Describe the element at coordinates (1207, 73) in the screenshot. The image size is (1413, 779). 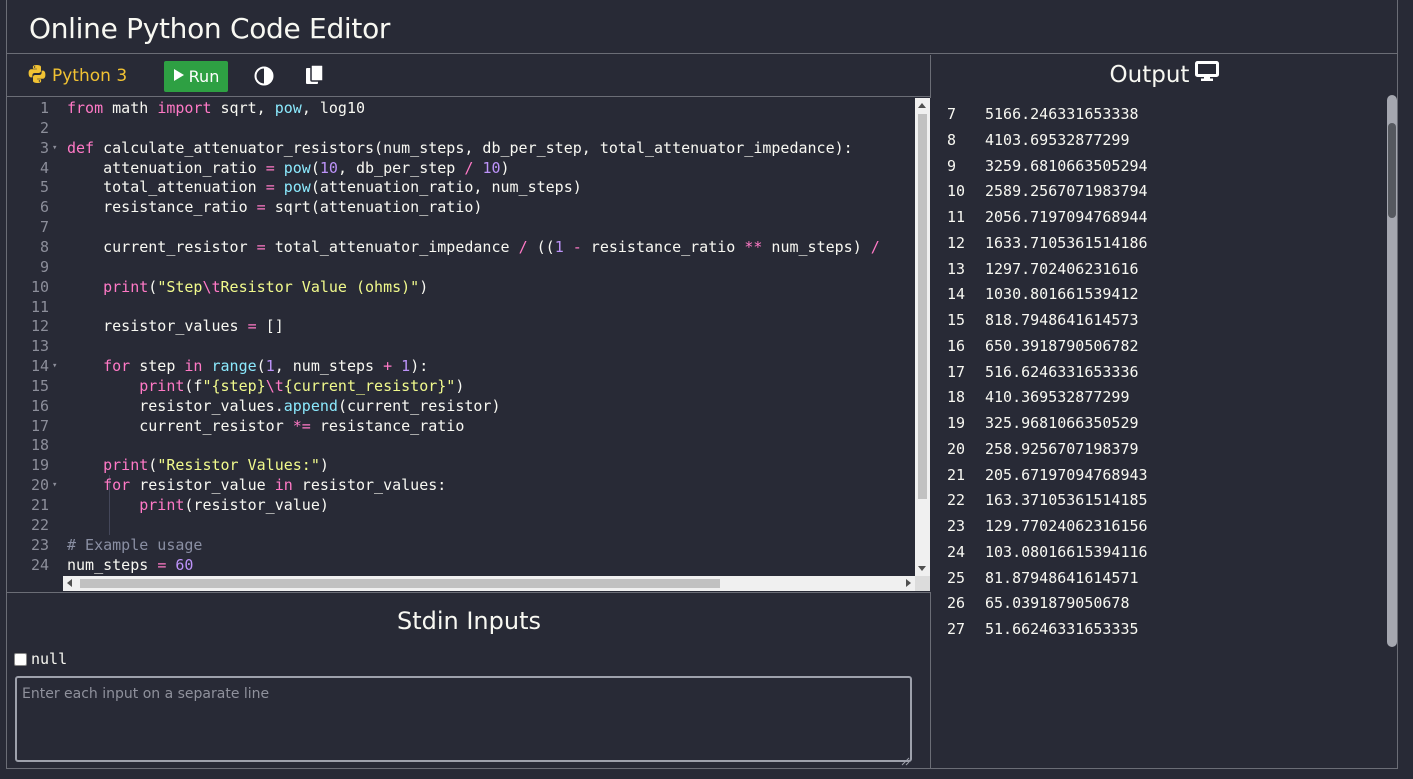
I see `monitor-icon` at that location.